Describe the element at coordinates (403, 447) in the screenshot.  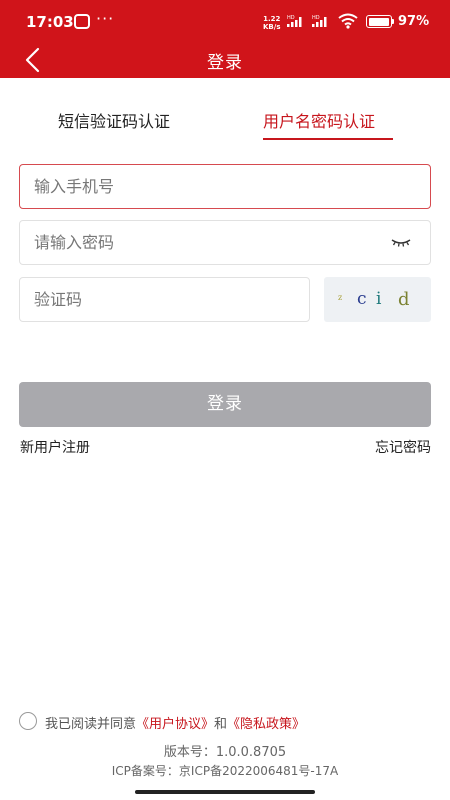
I see `forgot-password-link: 忘记密码` at that location.